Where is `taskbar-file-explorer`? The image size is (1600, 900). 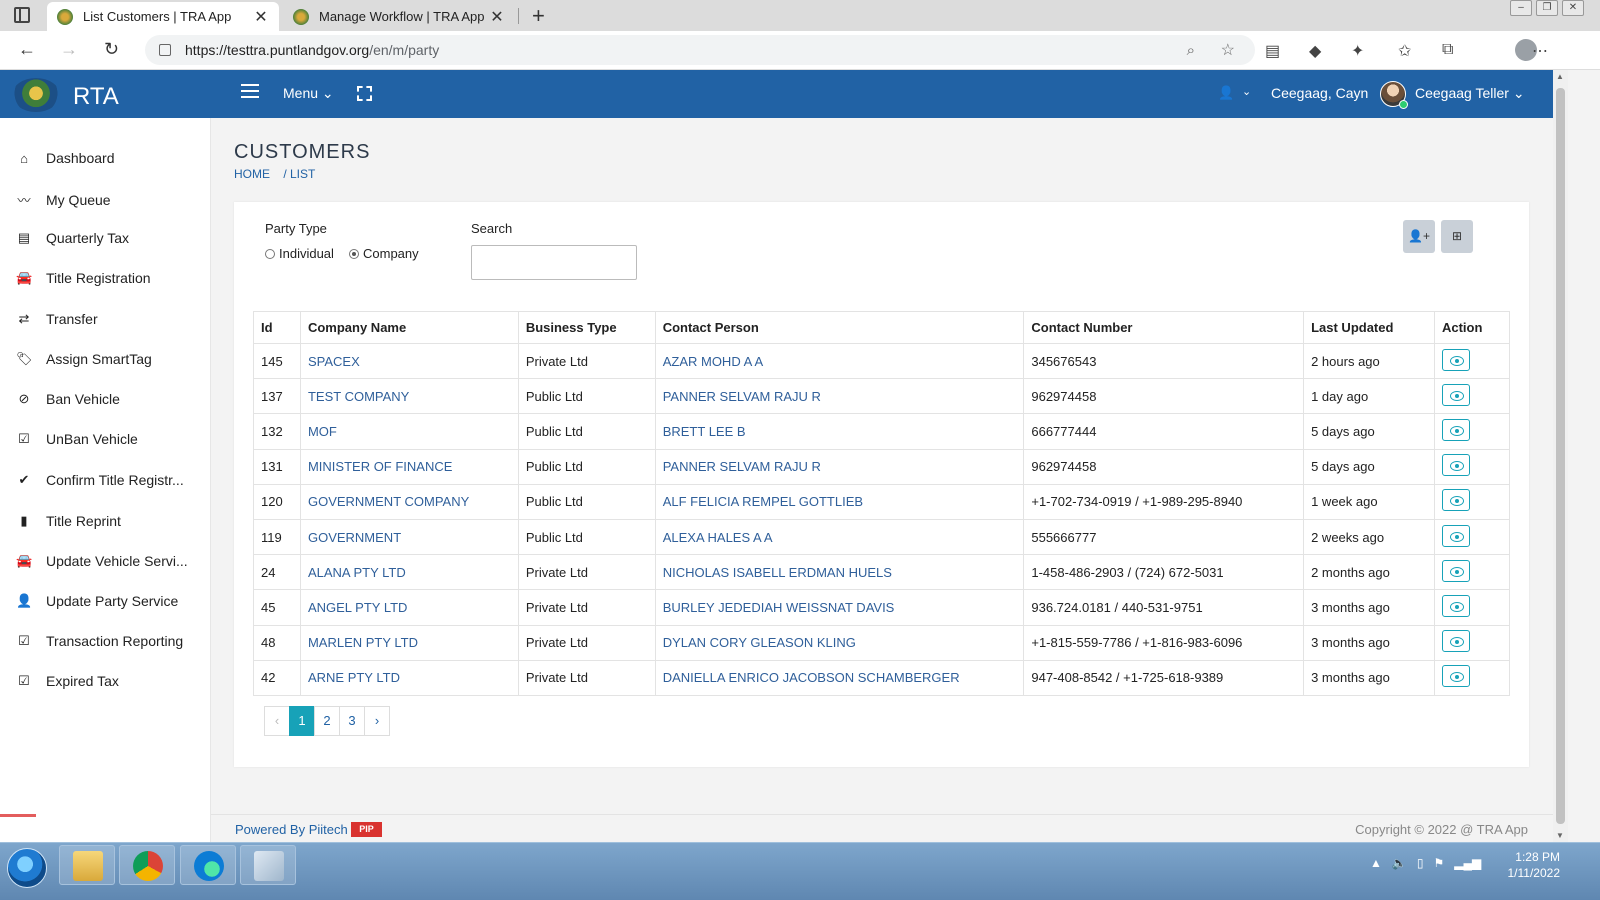 taskbar-file-explorer is located at coordinates (87, 865).